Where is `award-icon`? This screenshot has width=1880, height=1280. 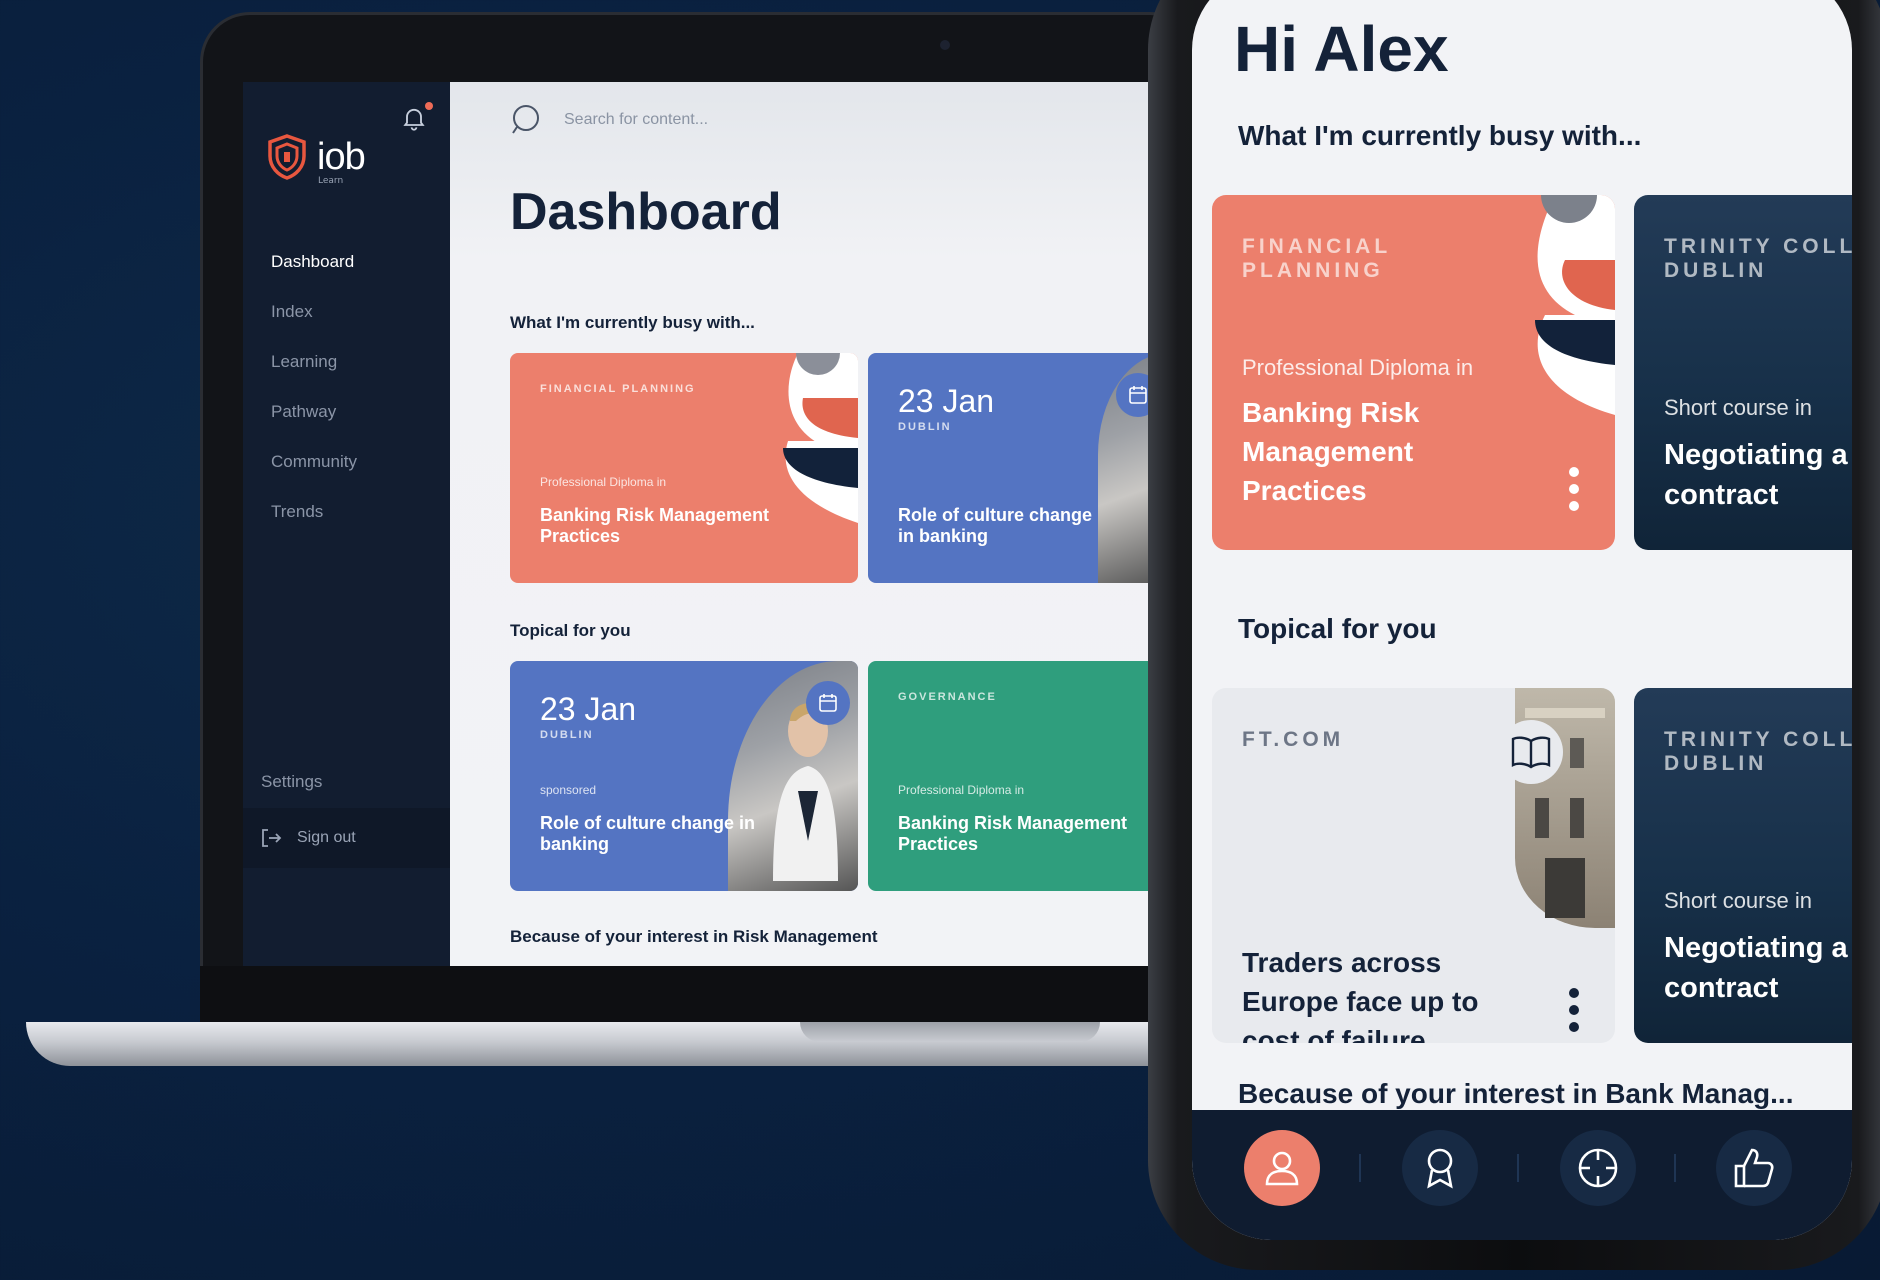
award-icon is located at coordinates (1440, 1168).